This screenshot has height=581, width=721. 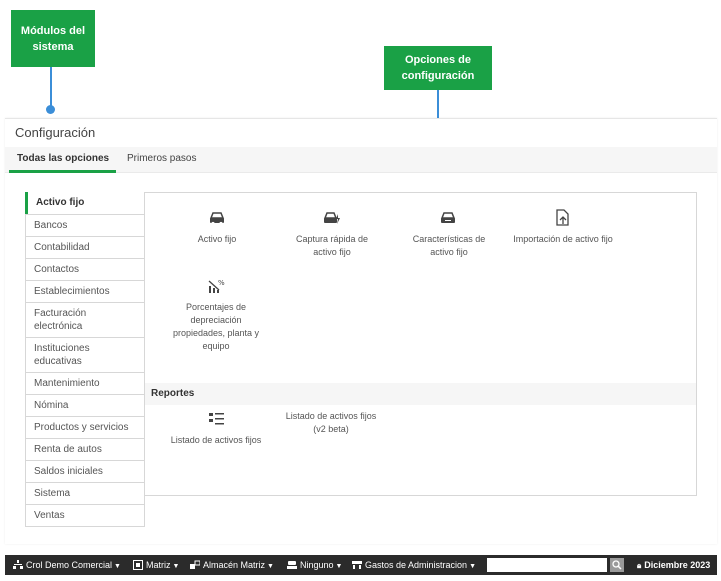 I want to click on option-label: Listado de activos fijos (v2 beta), so click(x=331, y=422).